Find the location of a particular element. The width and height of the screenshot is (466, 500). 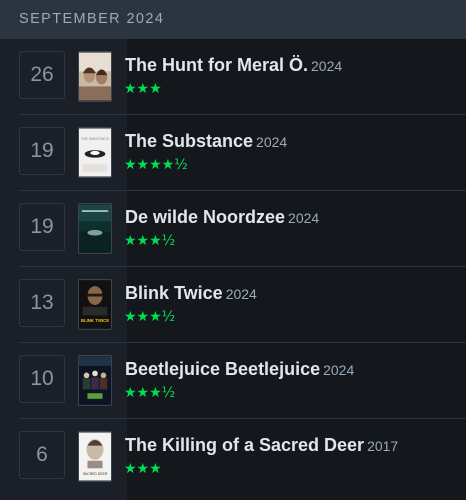

poster-hunt-for-meral is located at coordinates (95, 76).